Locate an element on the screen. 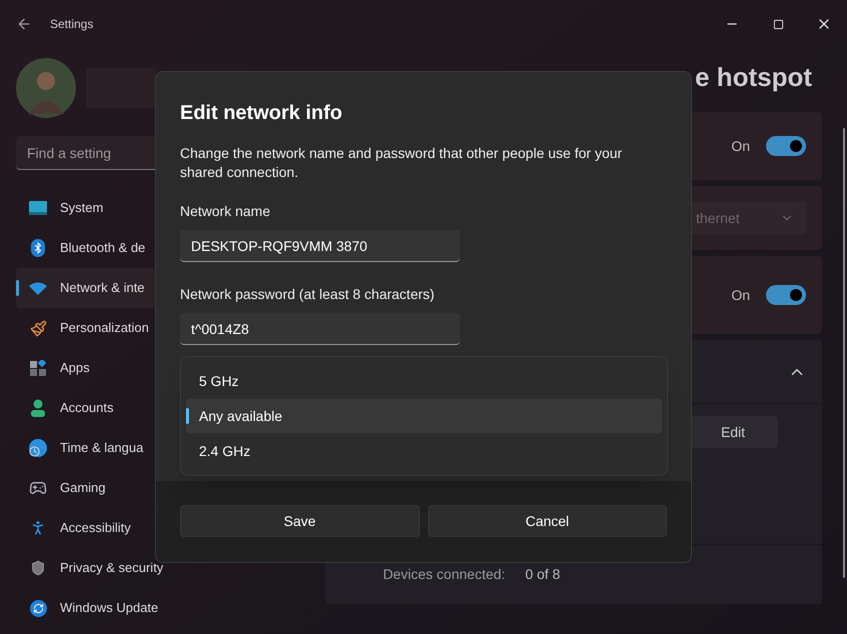  devices-connected-value: 0 of 8 is located at coordinates (542, 574).